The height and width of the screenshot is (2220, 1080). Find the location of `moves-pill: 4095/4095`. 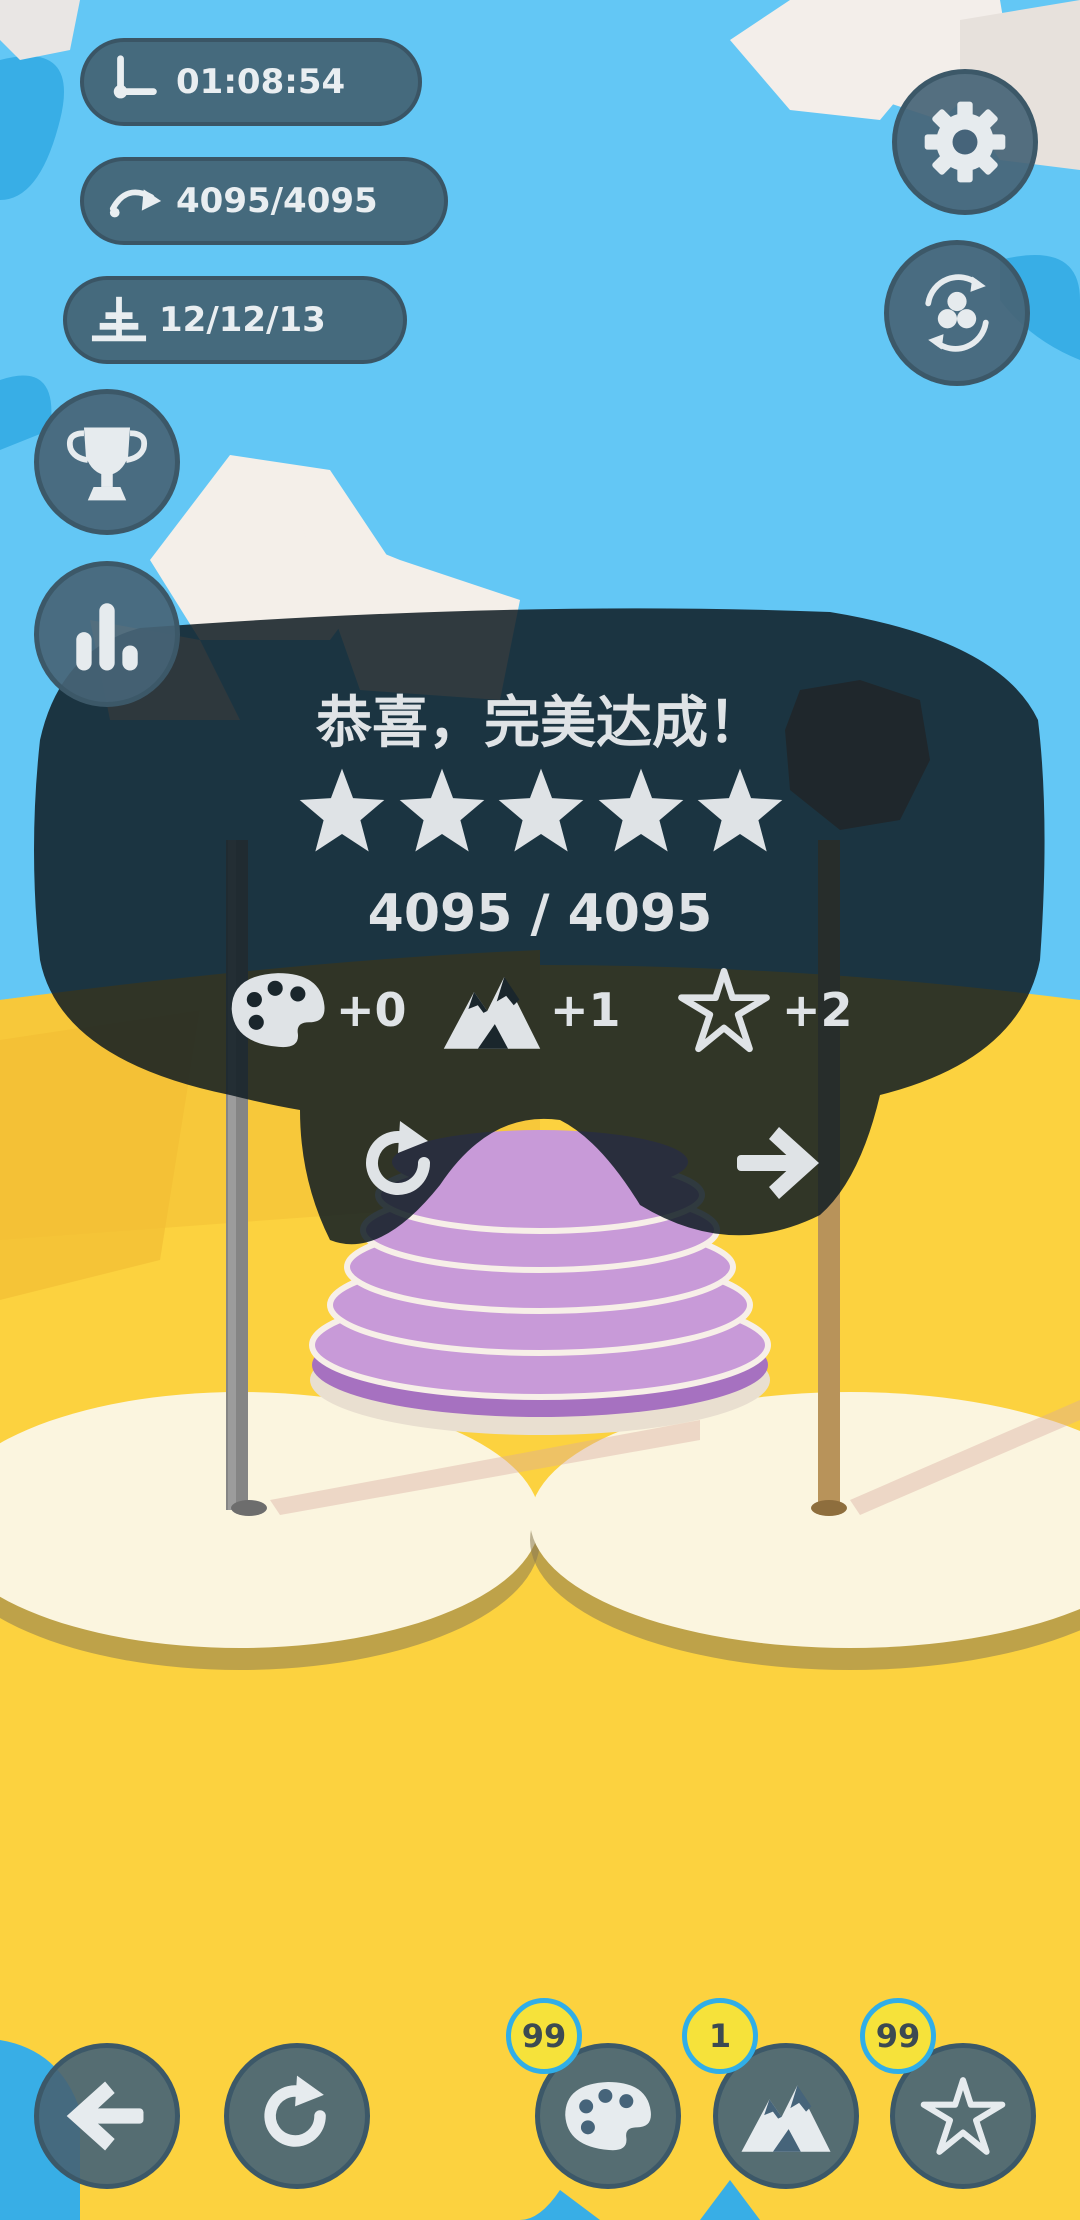

moves-pill: 4095/4095 is located at coordinates (264, 201).